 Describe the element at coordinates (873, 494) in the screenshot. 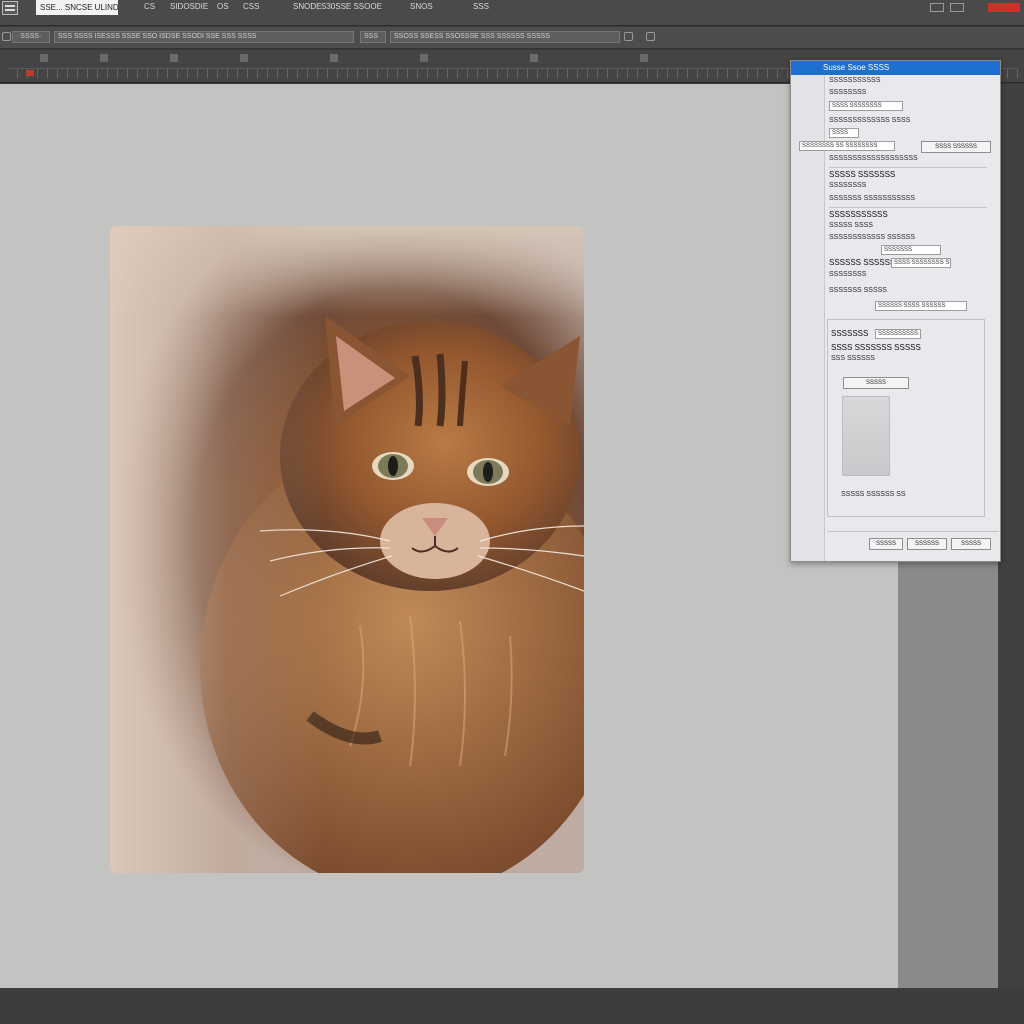

I see `dialog-label: SSSSS SSSSSS SS` at that location.